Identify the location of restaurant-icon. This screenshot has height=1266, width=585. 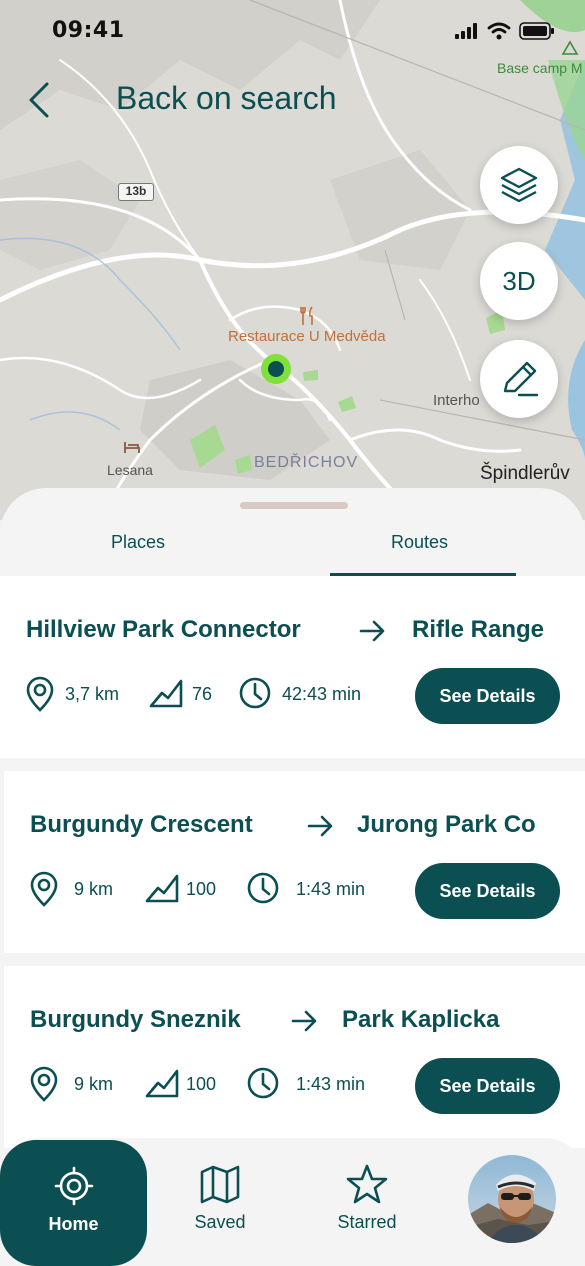
(306, 315).